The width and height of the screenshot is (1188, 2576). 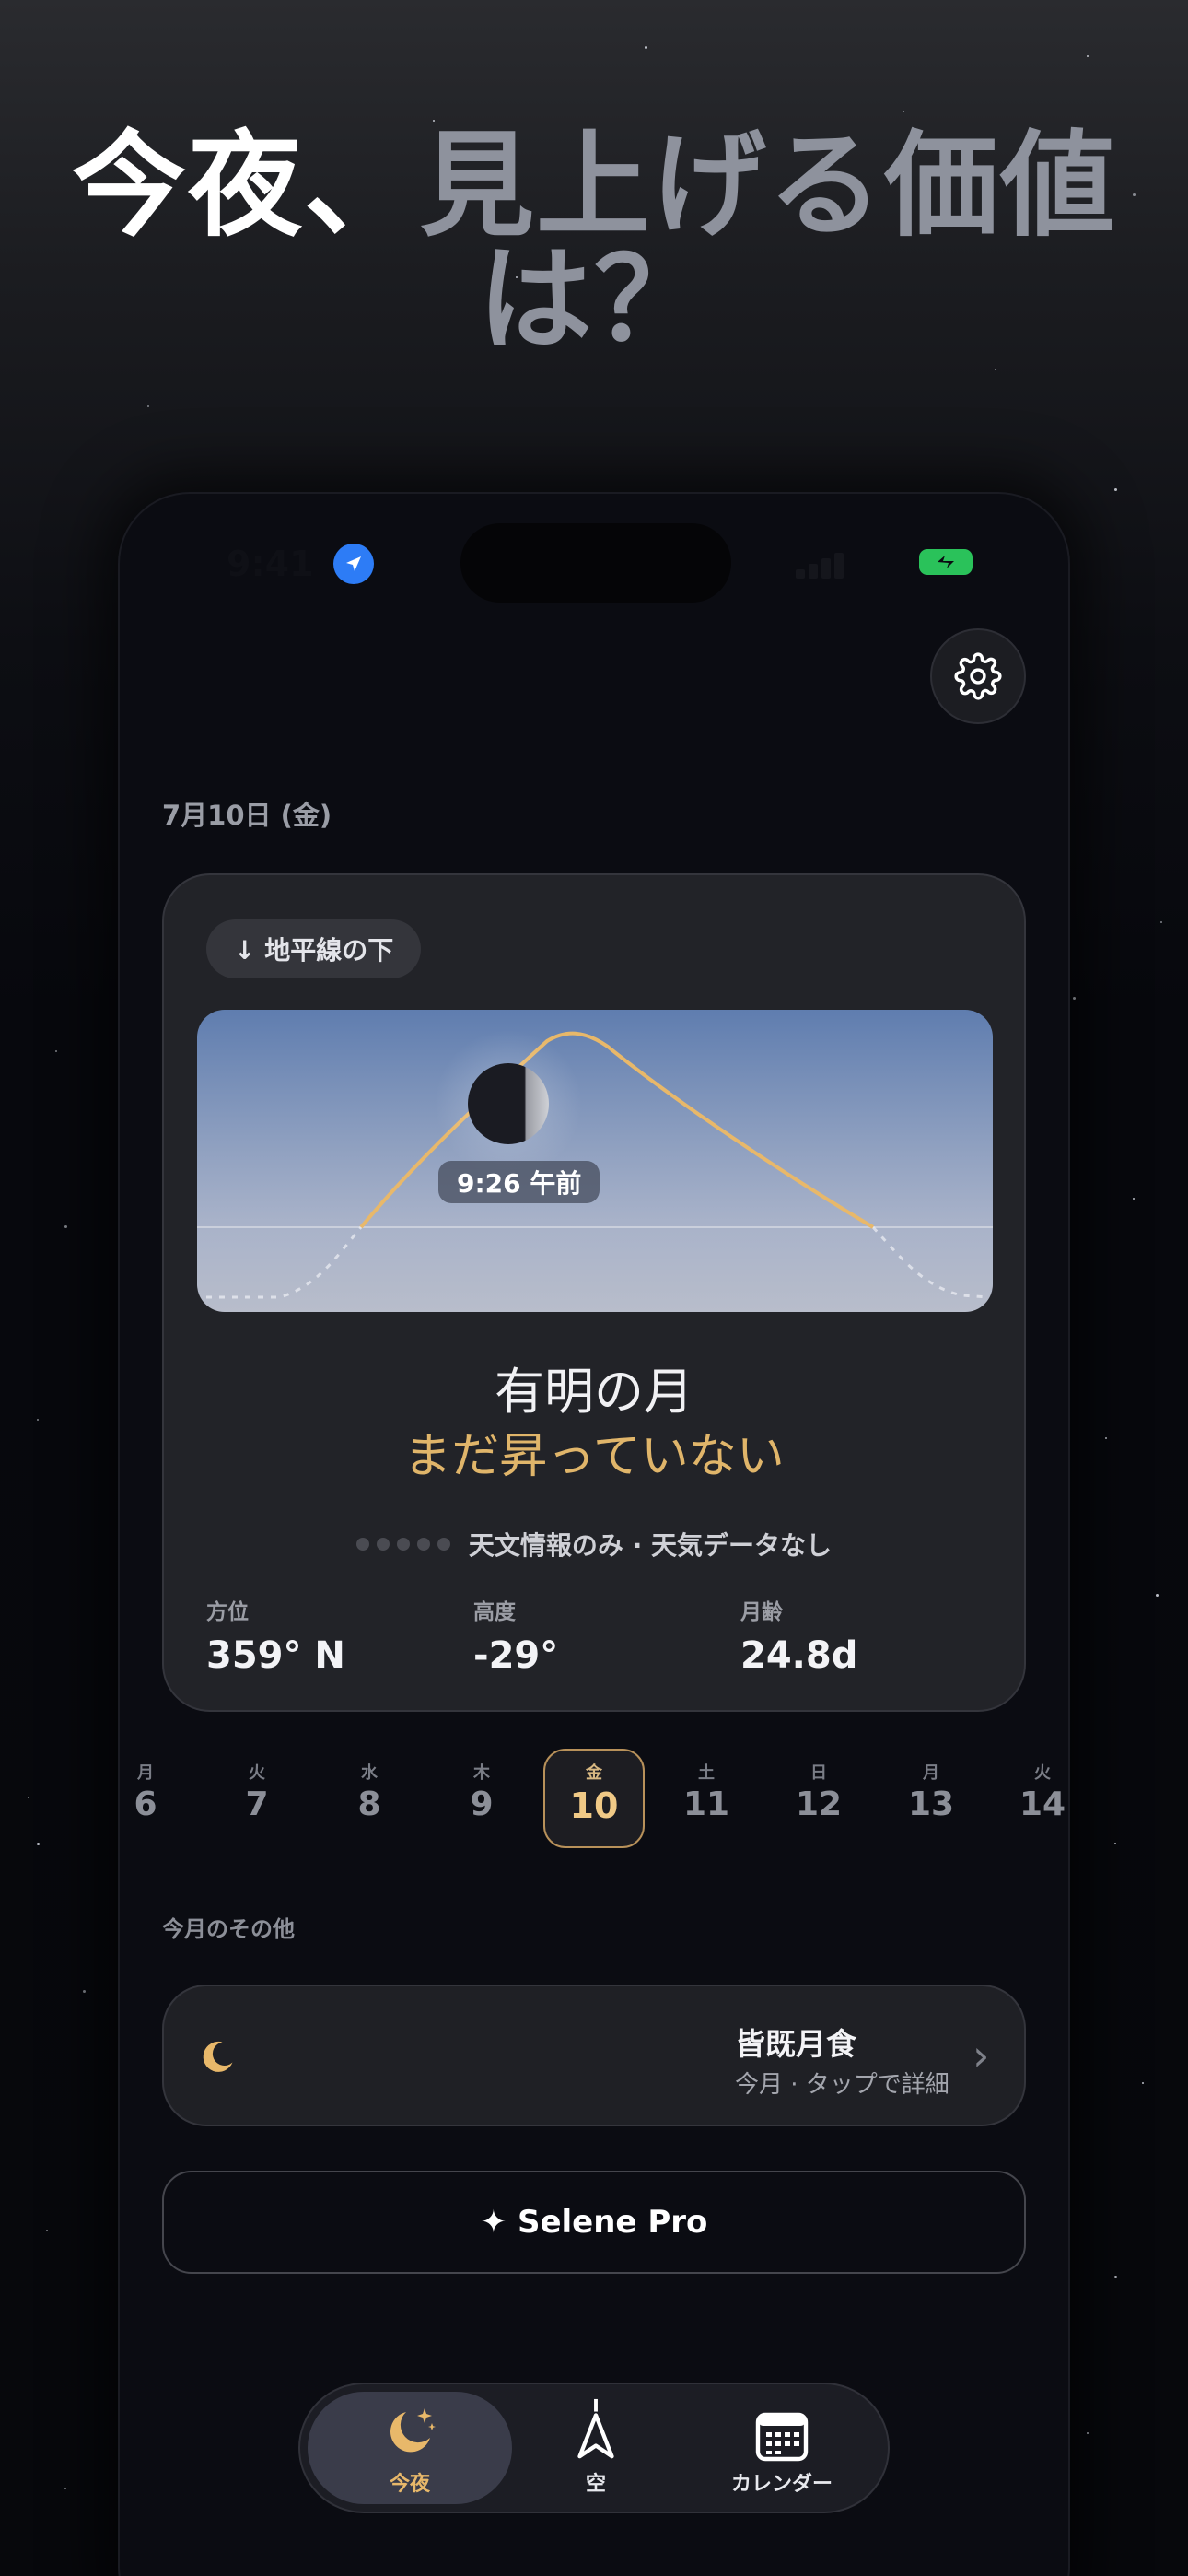 I want to click on month-section-label: 今月のその他, so click(x=228, y=1929).